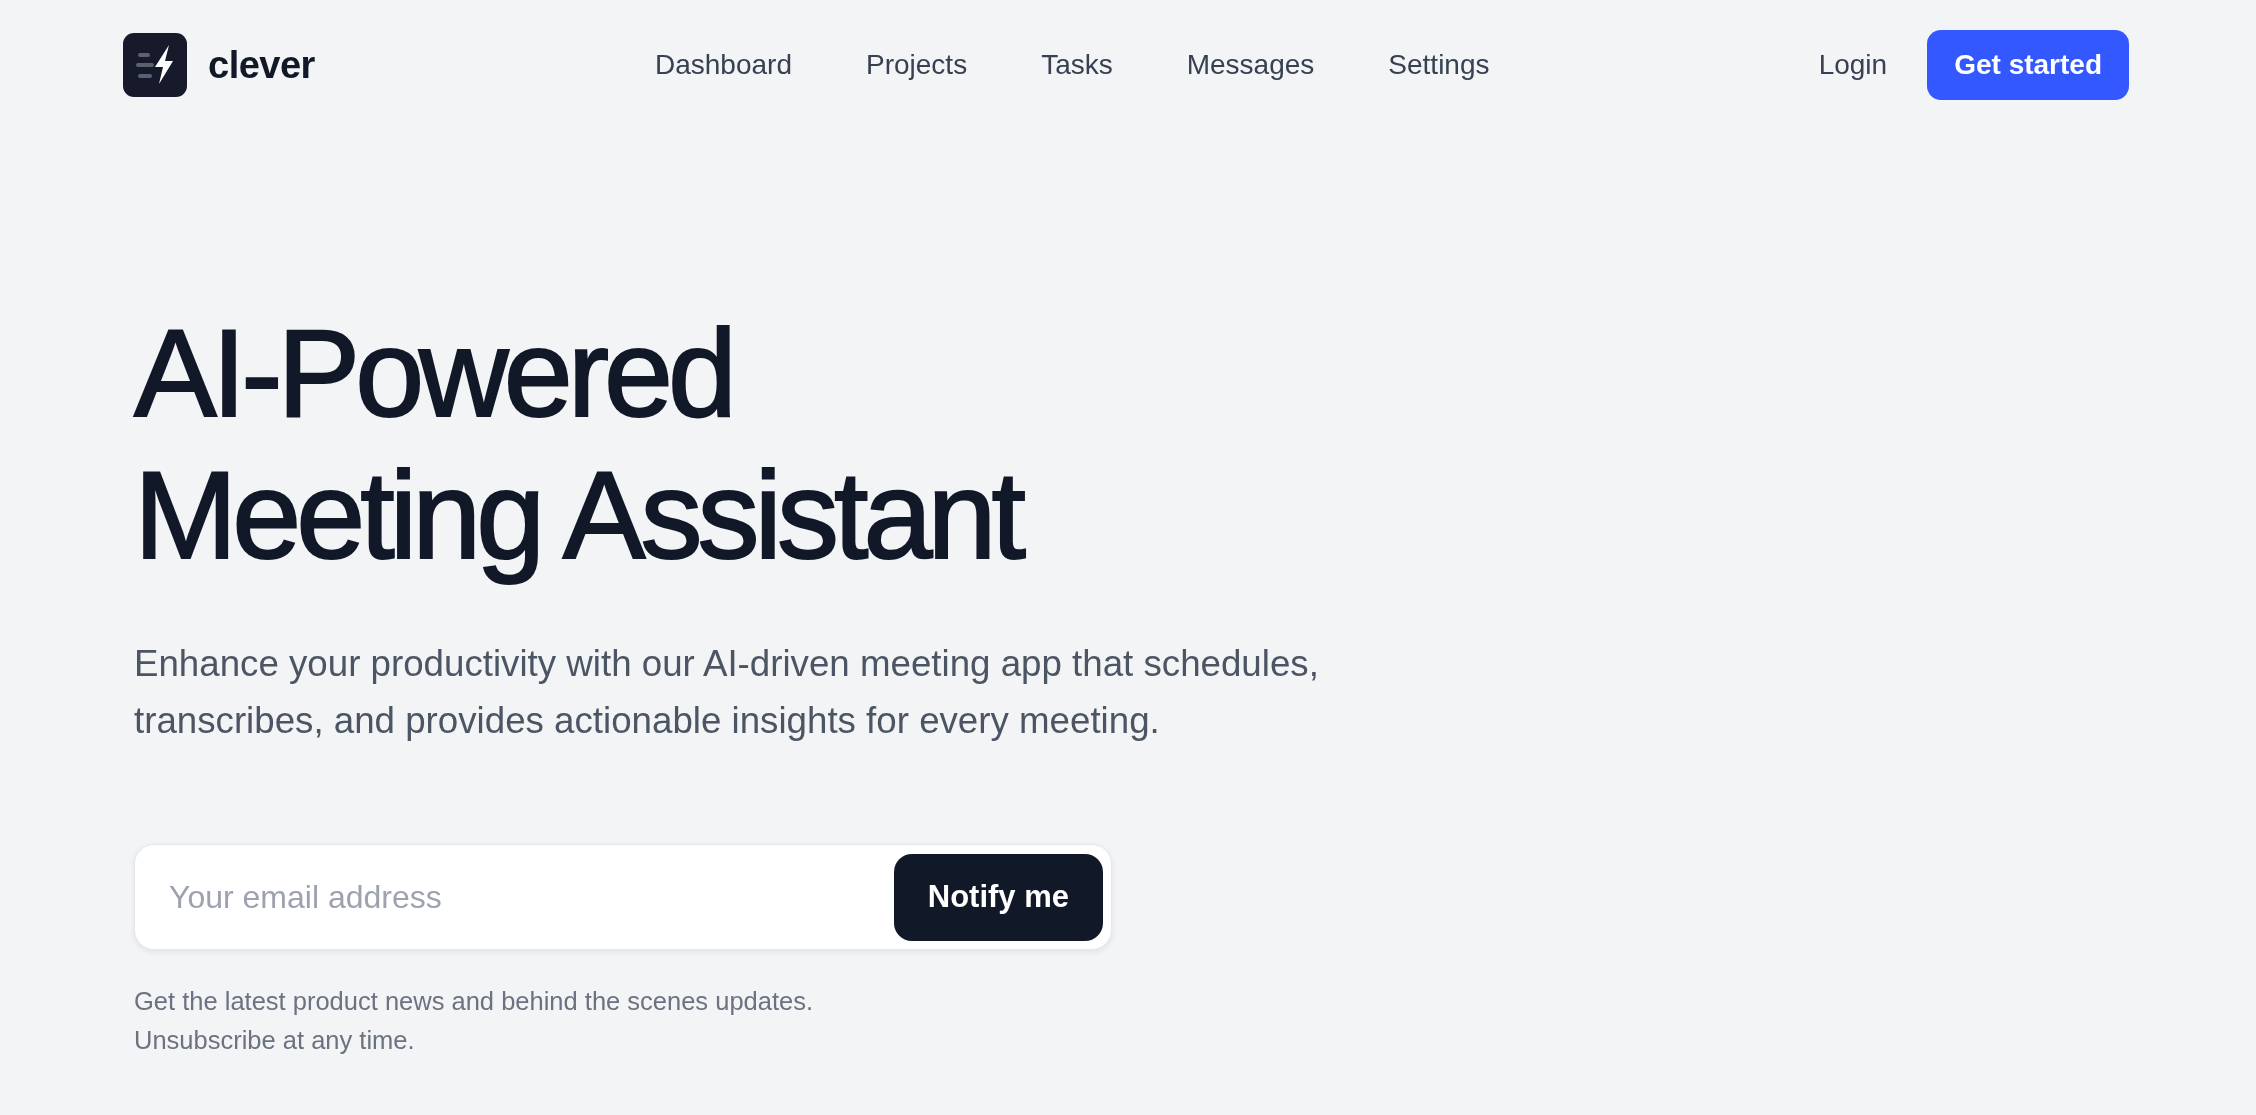 The height and width of the screenshot is (1115, 2256). Describe the element at coordinates (1439, 65) in the screenshot. I see `nav-link: Settings` at that location.